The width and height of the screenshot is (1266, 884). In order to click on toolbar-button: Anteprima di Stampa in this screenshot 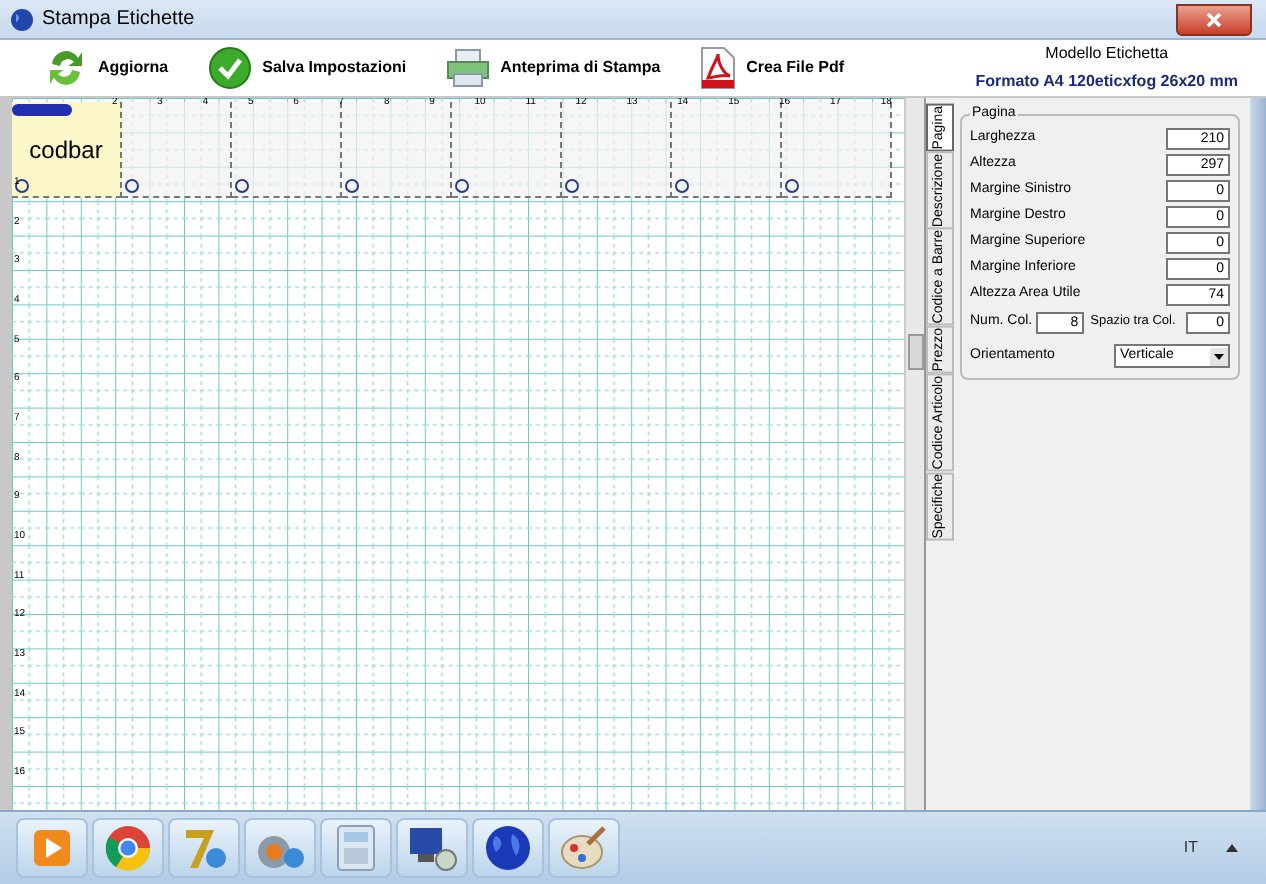, I will do `click(553, 68)`.